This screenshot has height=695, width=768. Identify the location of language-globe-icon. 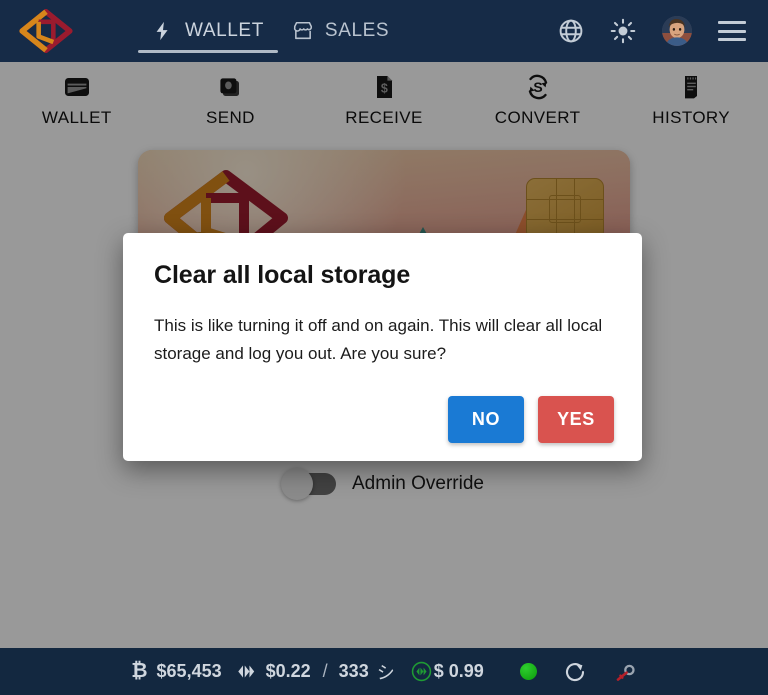
(571, 31).